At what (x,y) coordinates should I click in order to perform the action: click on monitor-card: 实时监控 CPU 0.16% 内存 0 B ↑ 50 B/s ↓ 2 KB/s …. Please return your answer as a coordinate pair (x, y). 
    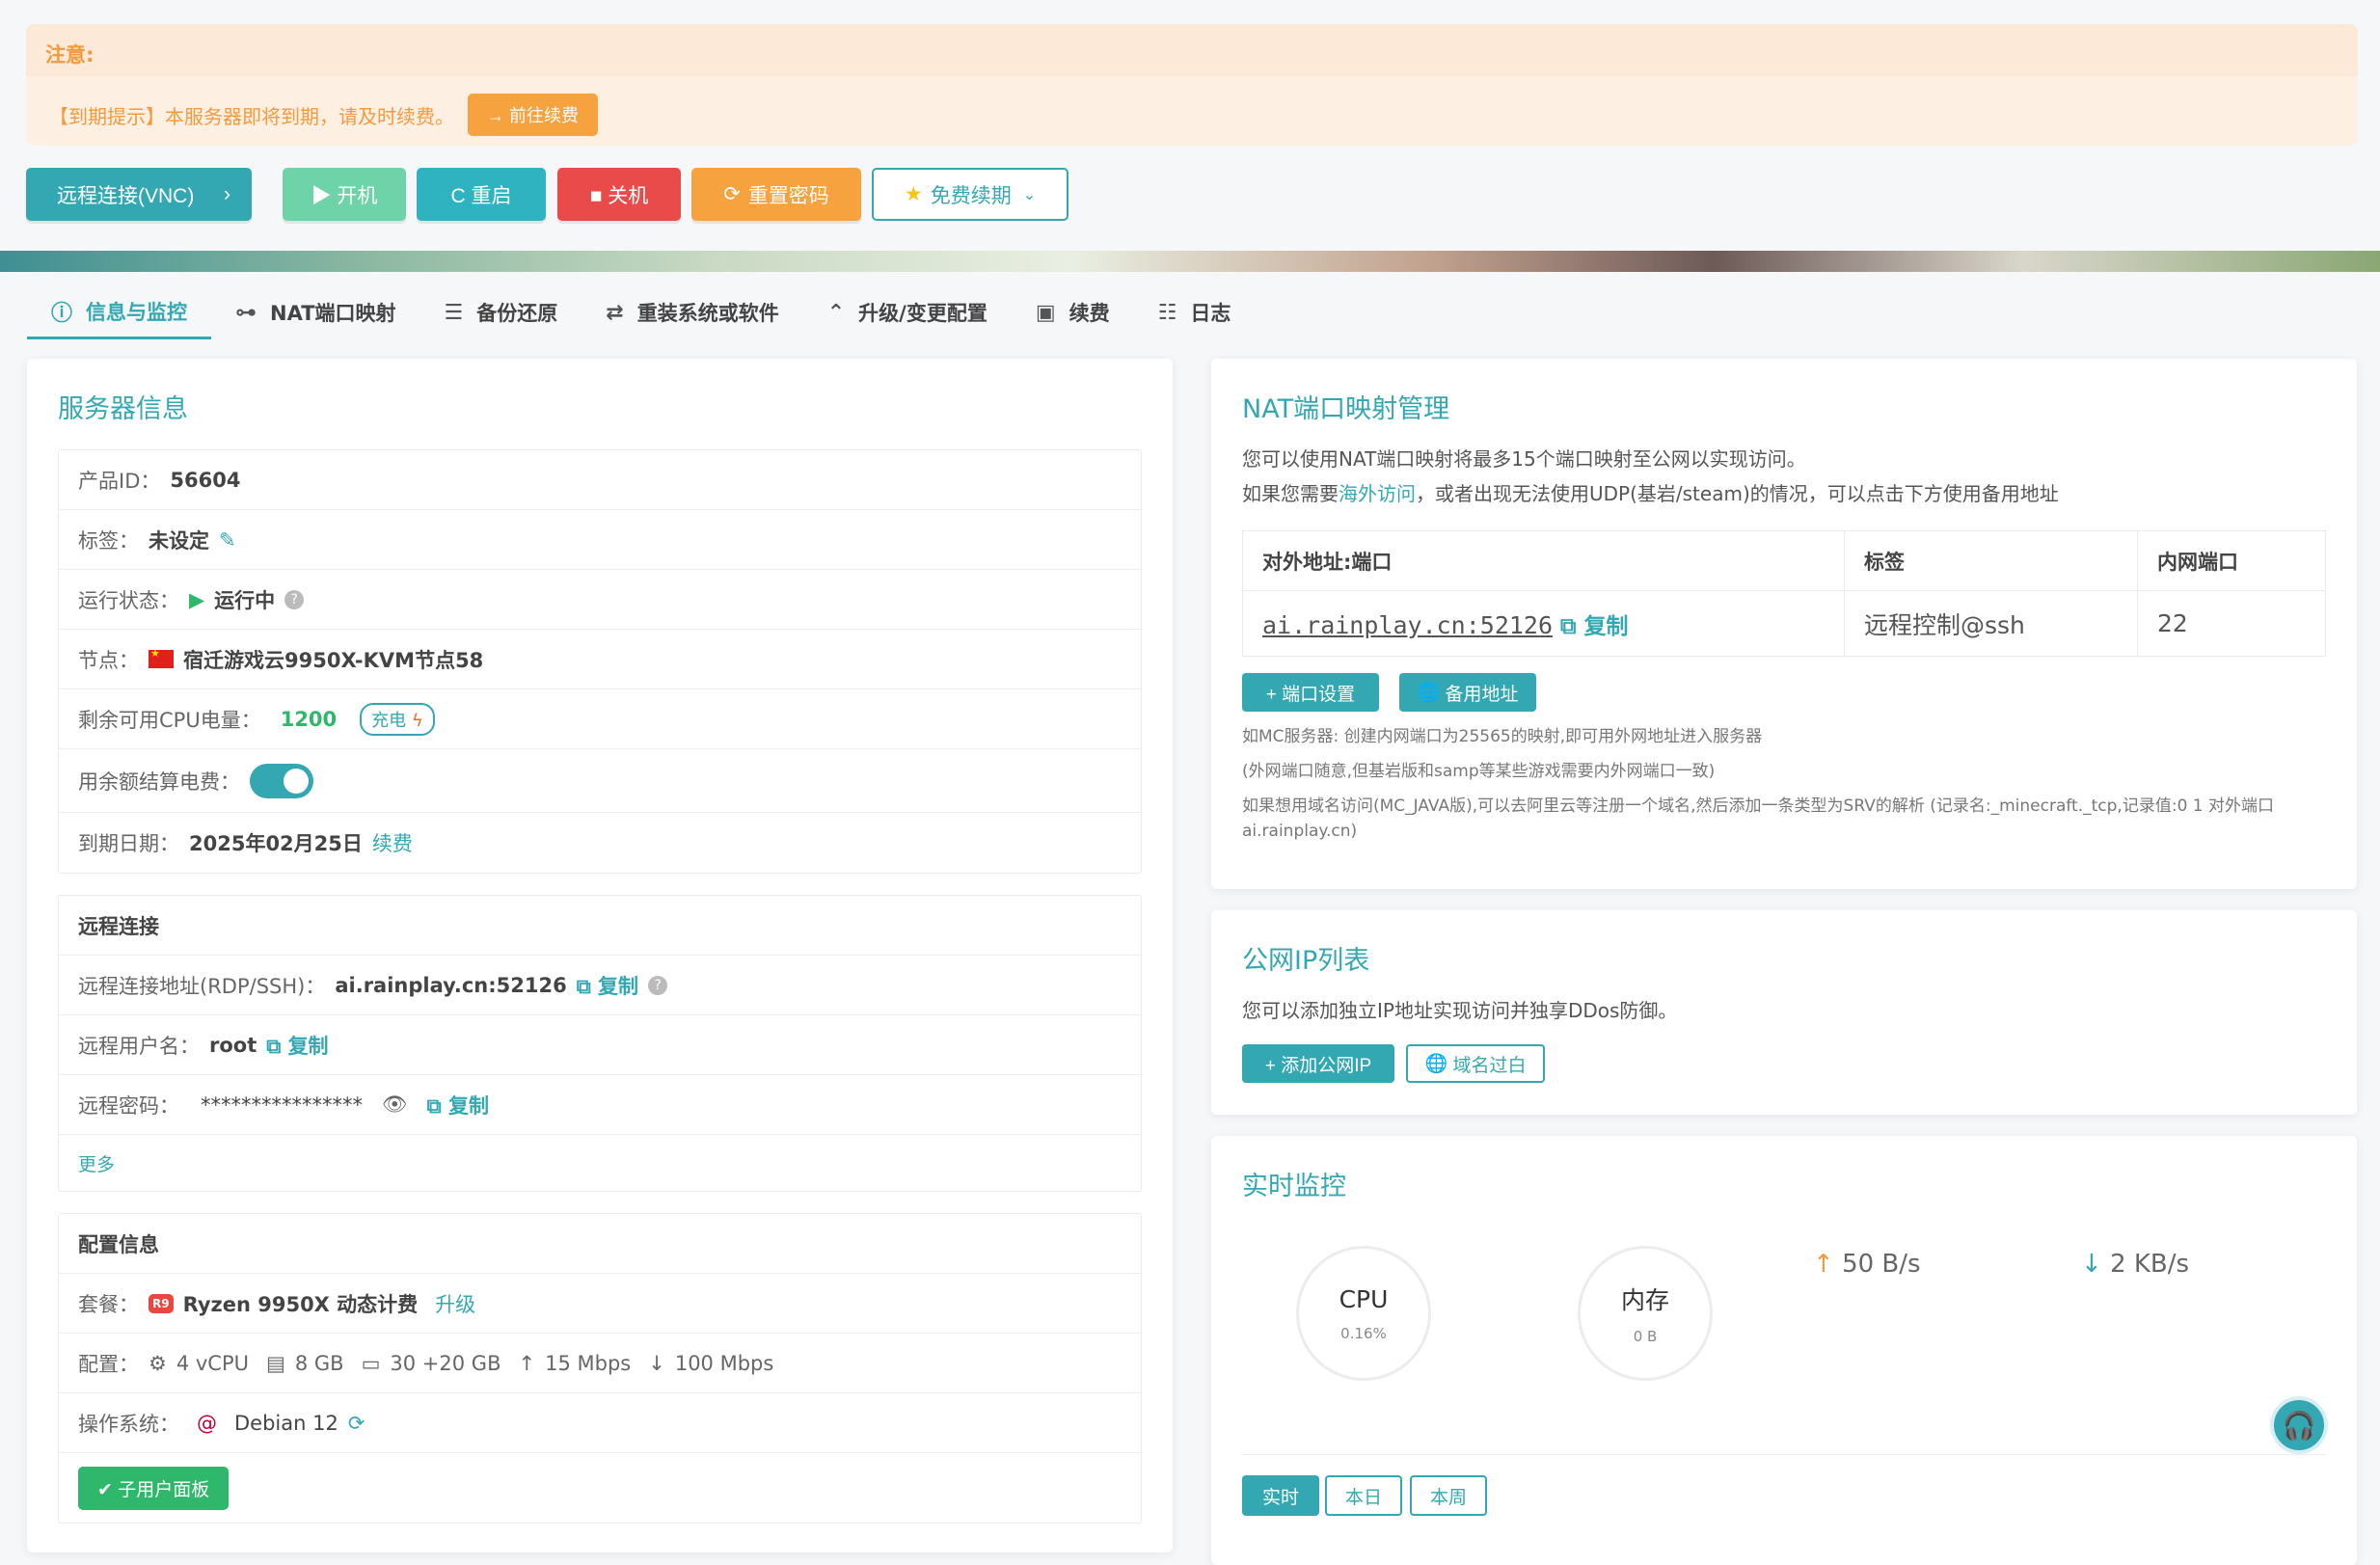
    Looking at the image, I should click on (1784, 1350).